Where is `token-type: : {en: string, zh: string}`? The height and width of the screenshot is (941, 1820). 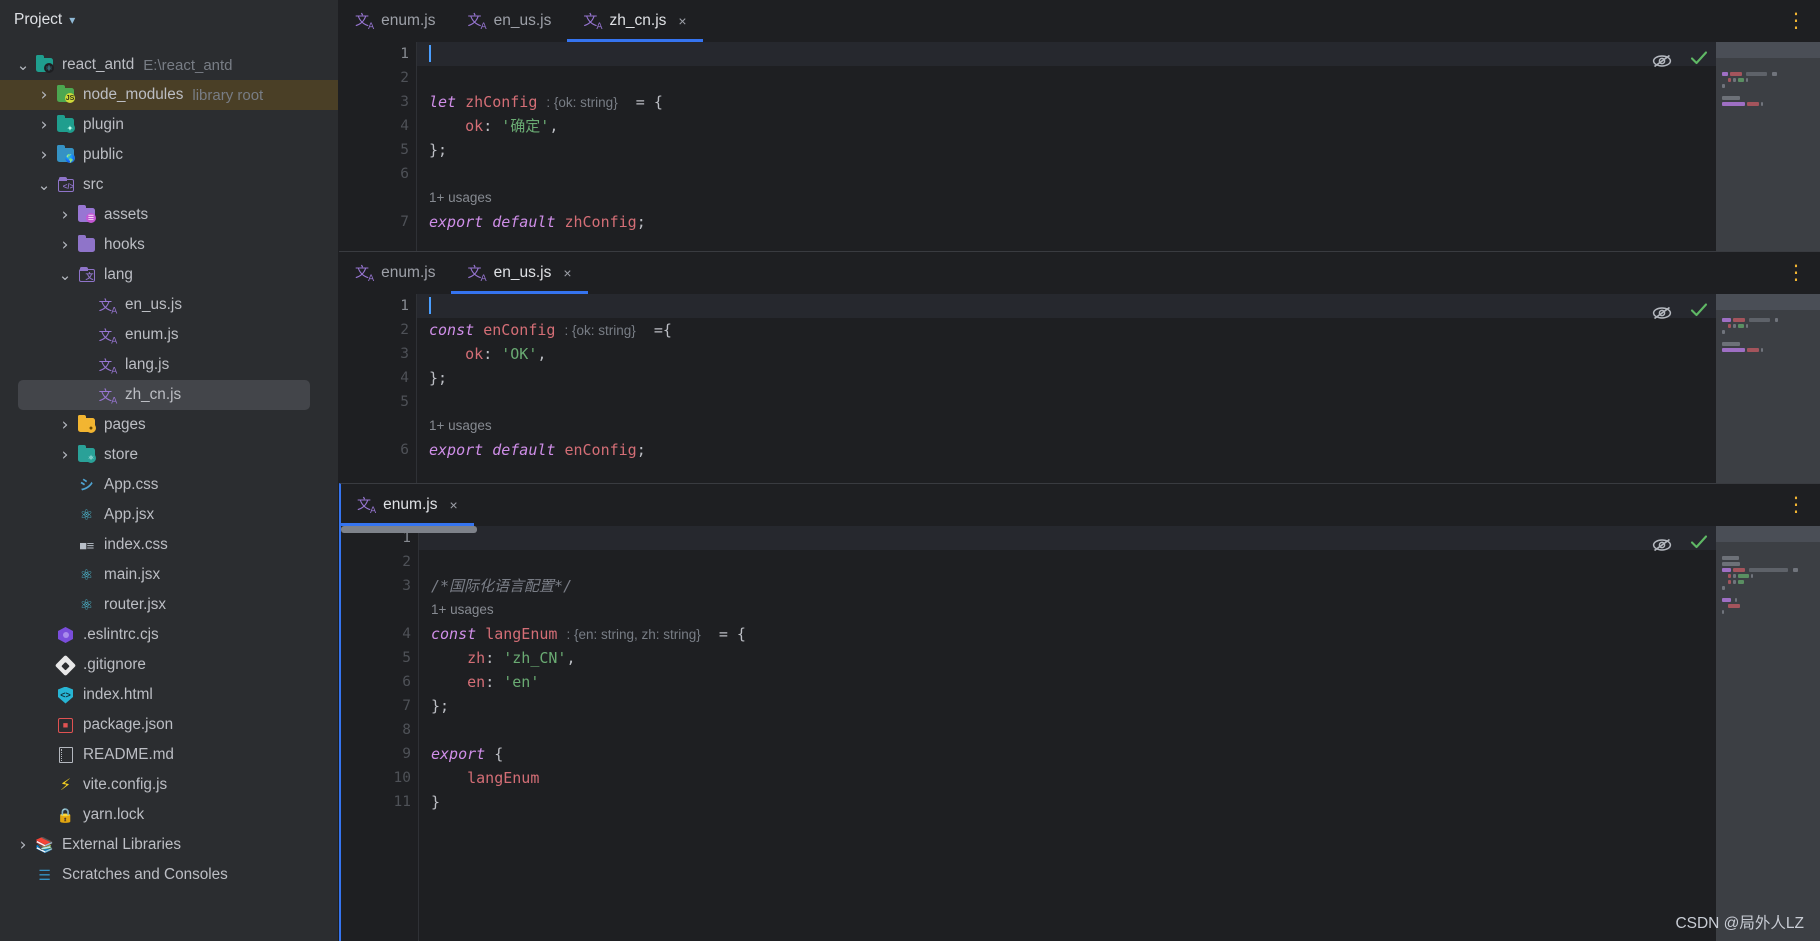
token-type: : {en: string, zh: string} is located at coordinates (633, 634).